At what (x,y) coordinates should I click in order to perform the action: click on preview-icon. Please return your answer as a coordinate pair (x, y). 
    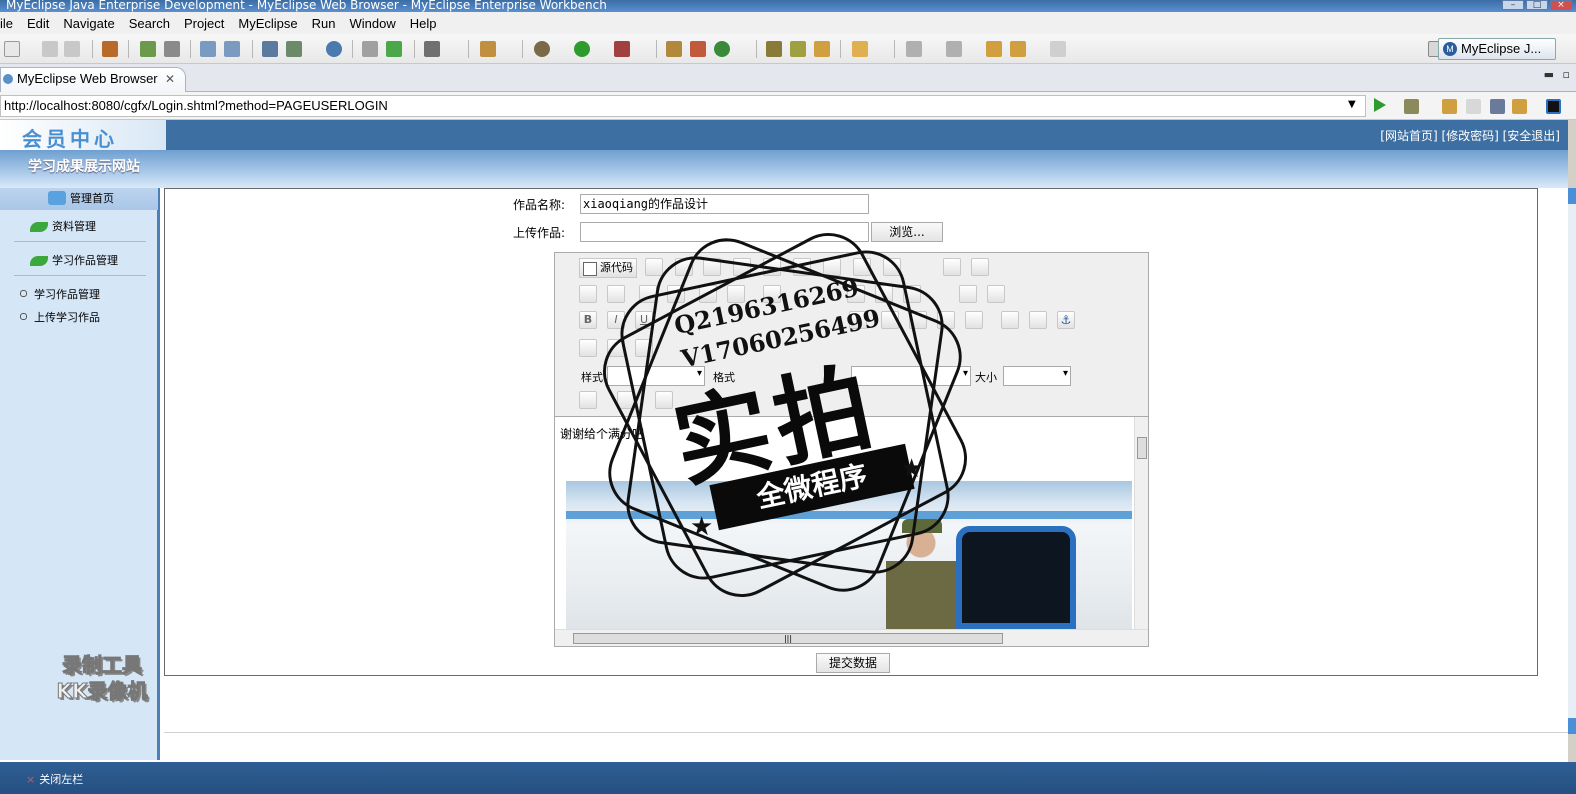
    Looking at the image, I should click on (712, 267).